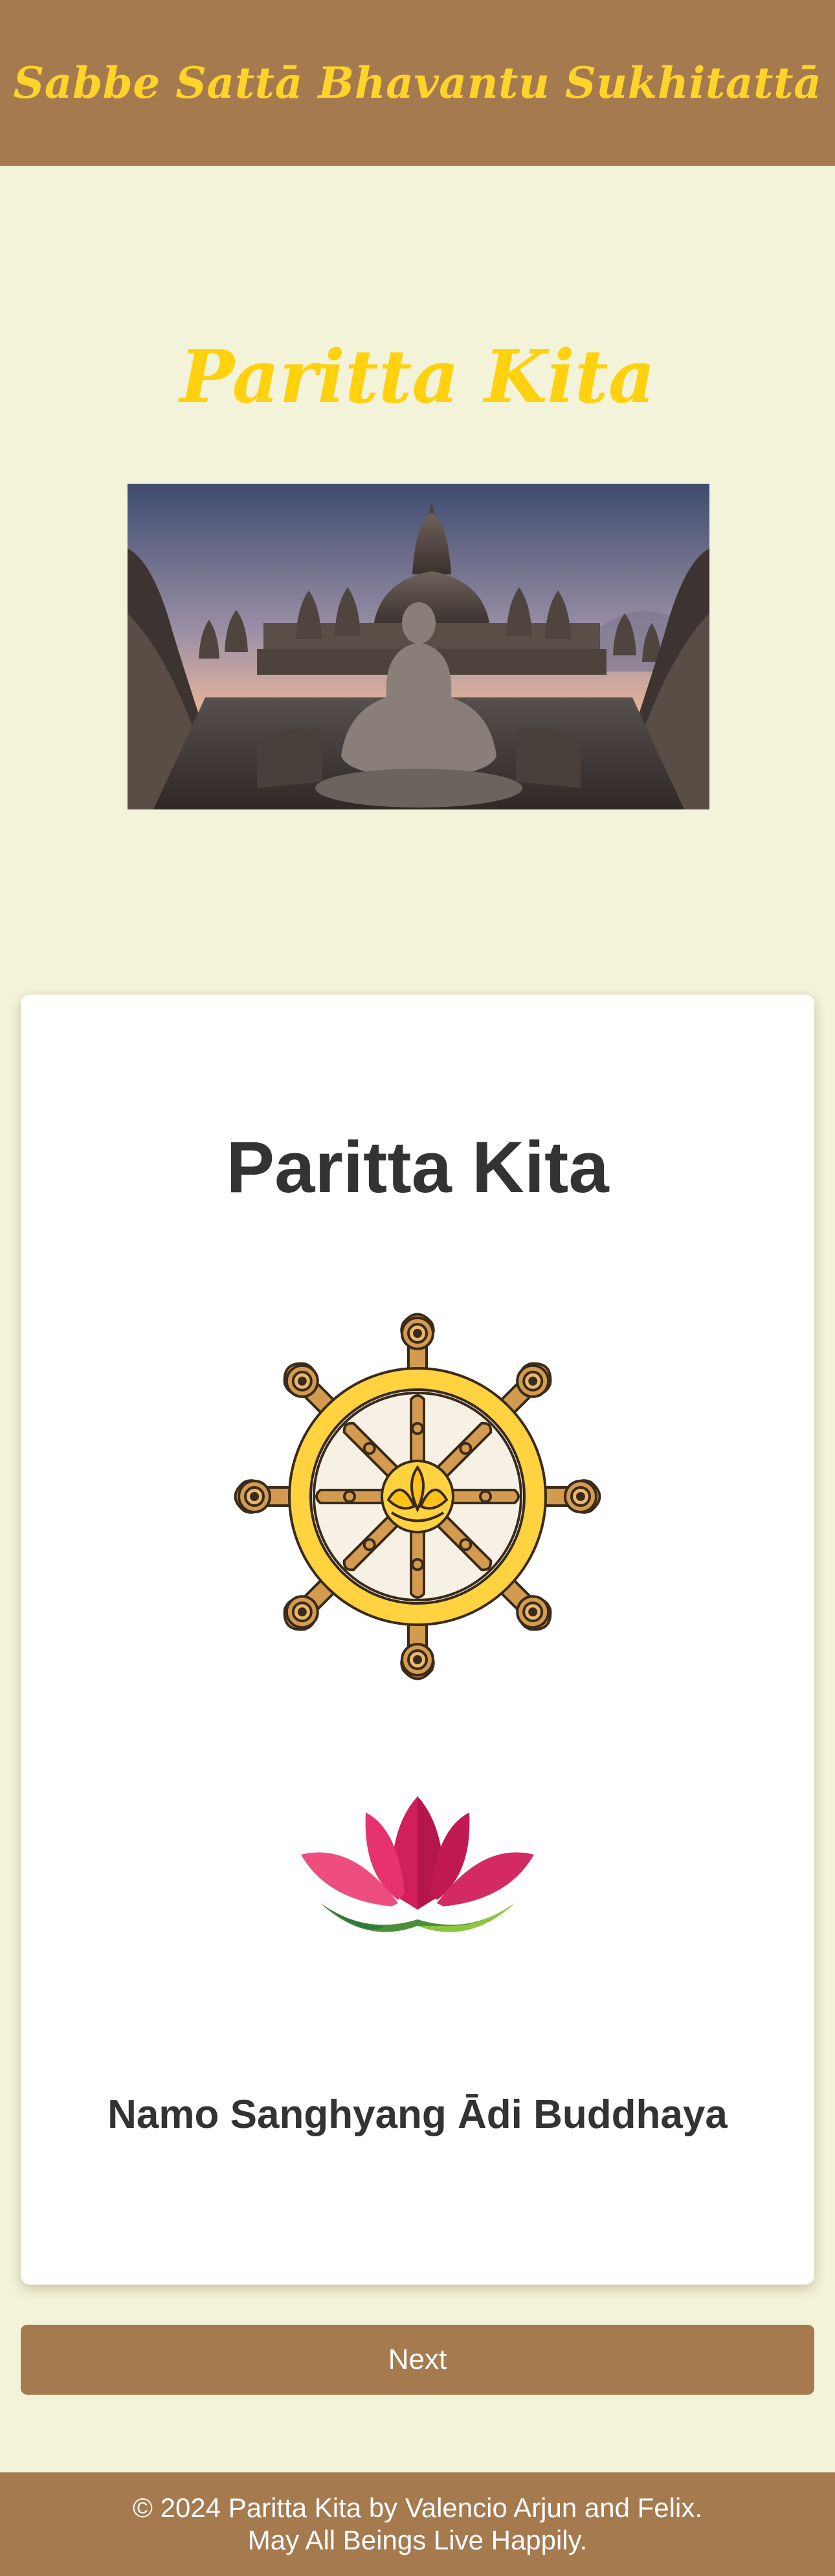  Describe the element at coordinates (419, 646) in the screenshot. I see `hero-image` at that location.